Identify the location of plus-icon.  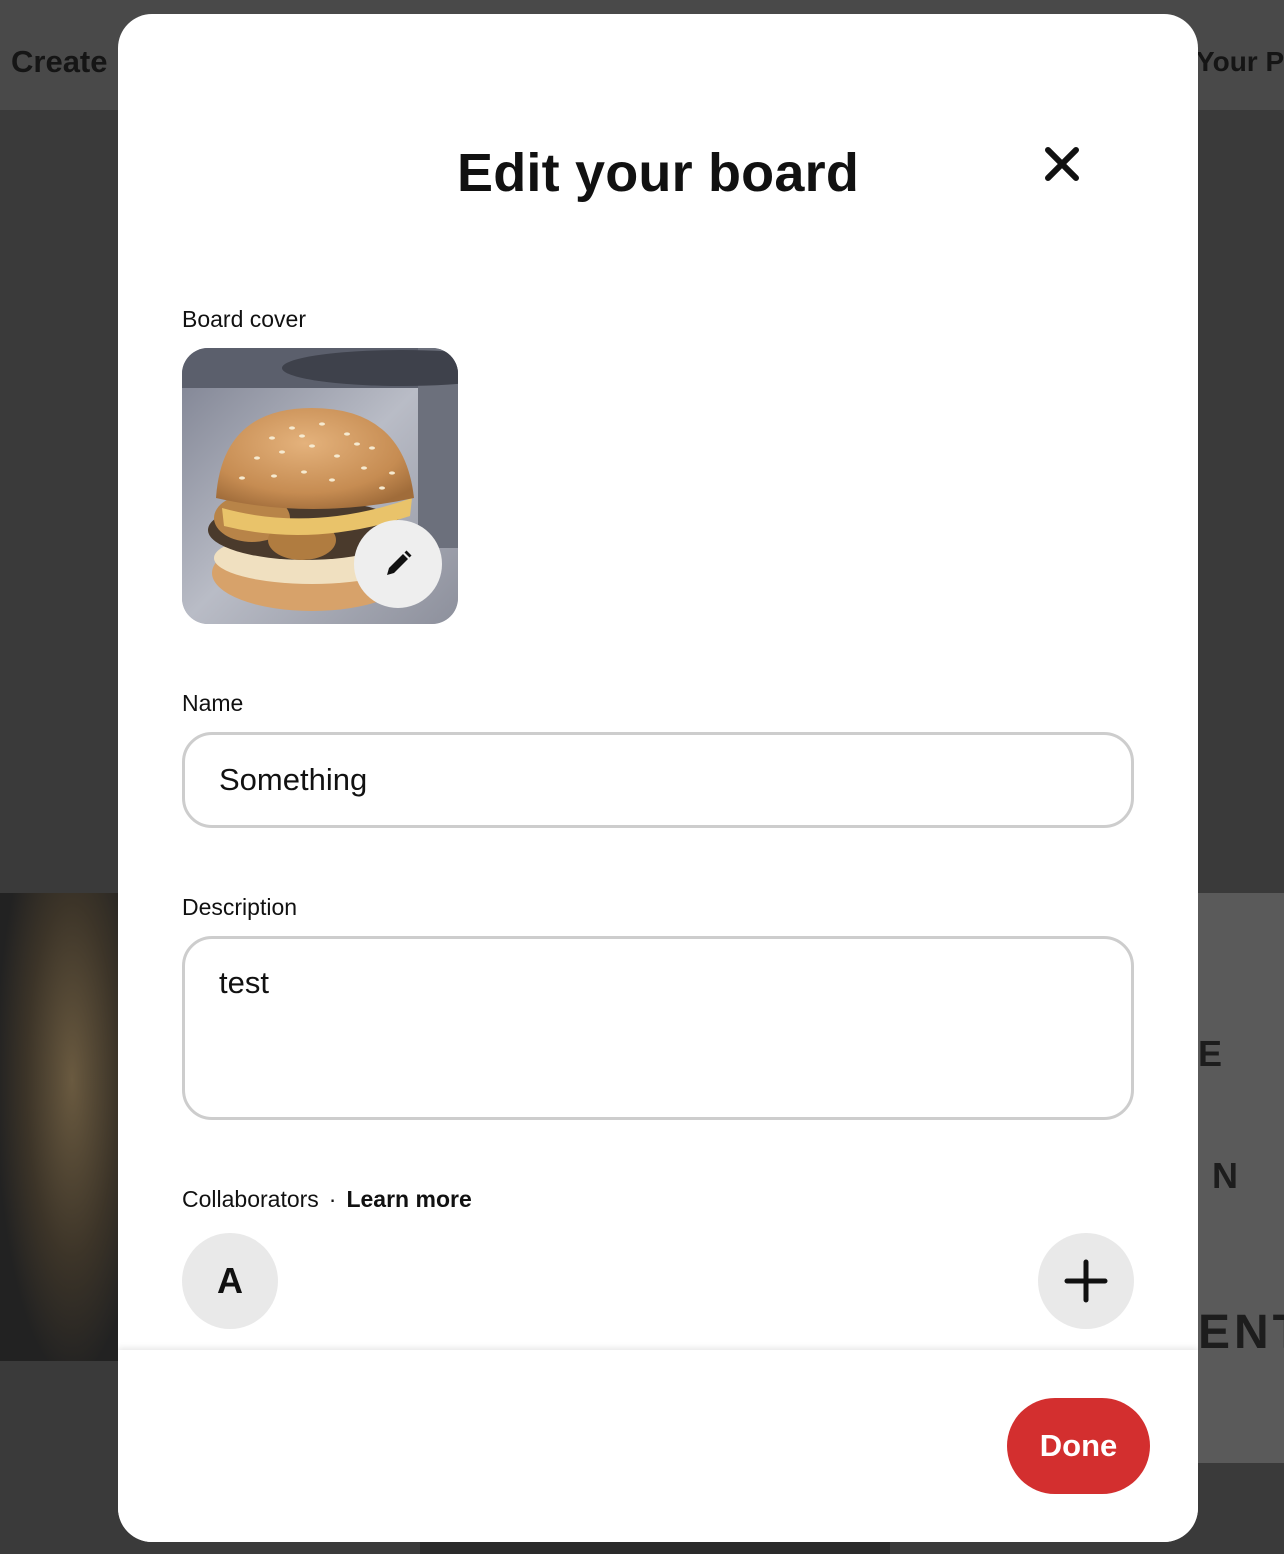
(1086, 1281).